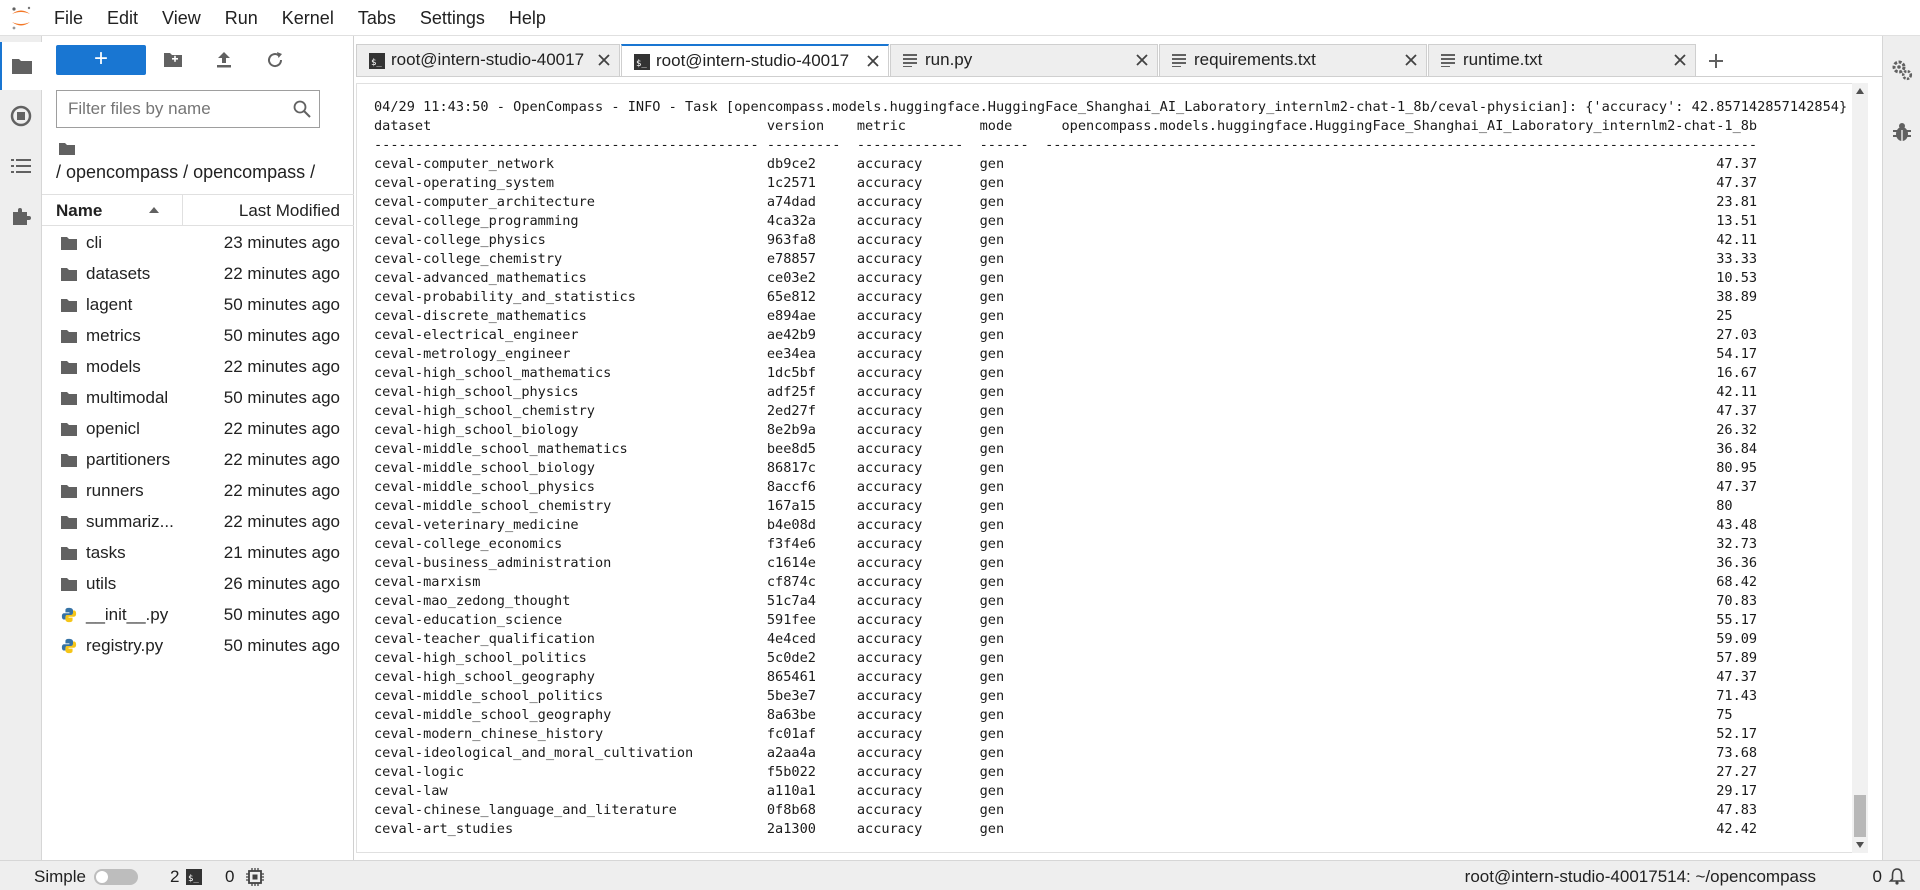 The width and height of the screenshot is (1920, 890). Describe the element at coordinates (1024, 60) in the screenshot. I see `tab-run-py: run.py` at that location.